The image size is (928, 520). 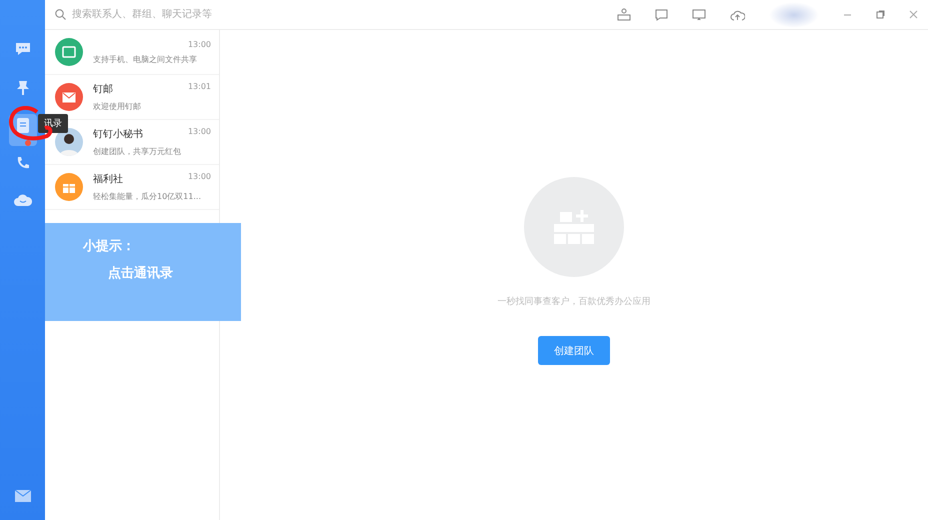 I want to click on hint-text: 点击通讯录, so click(x=141, y=273).